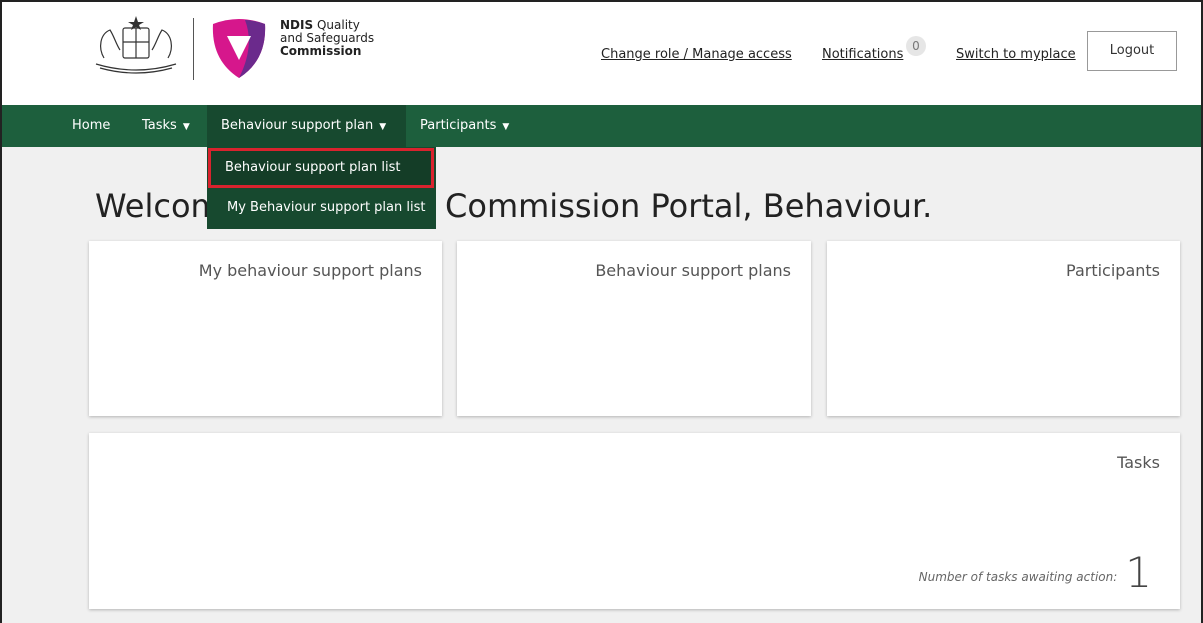 This screenshot has height=623, width=1203. Describe the element at coordinates (297, 25) in the screenshot. I see `logo-text-ndis: NDIS` at that location.